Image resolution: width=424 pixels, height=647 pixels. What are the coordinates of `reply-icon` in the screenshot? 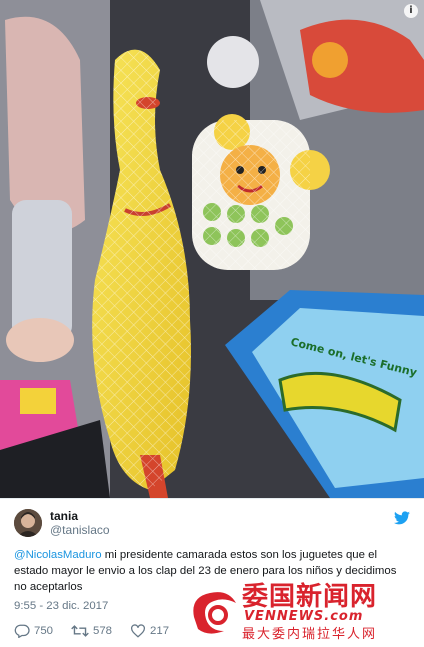 It's located at (22, 631).